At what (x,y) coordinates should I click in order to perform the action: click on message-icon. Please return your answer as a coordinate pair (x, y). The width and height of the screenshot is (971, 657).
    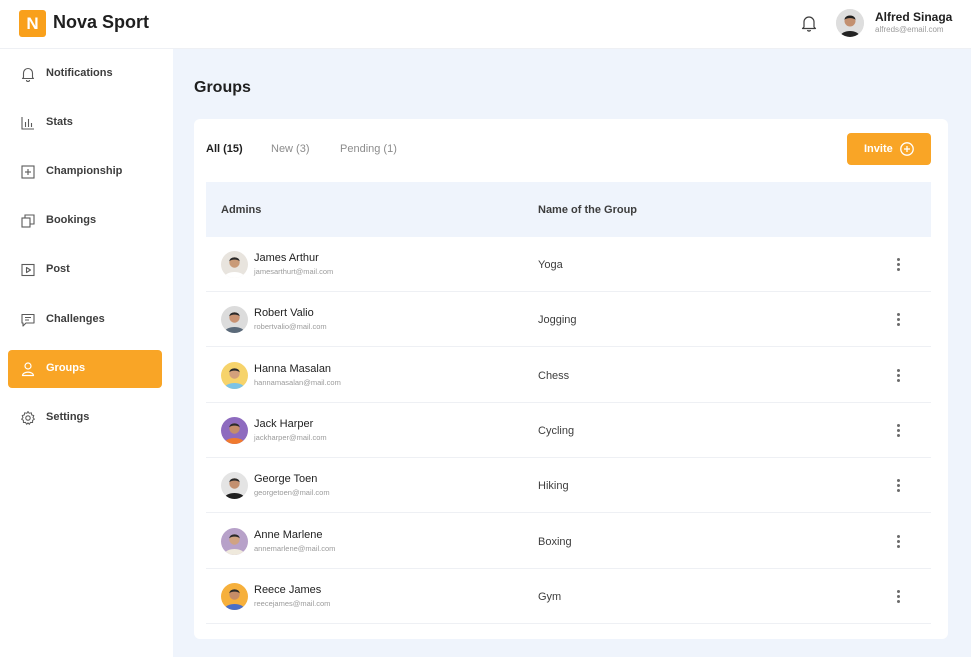
    Looking at the image, I should click on (28, 320).